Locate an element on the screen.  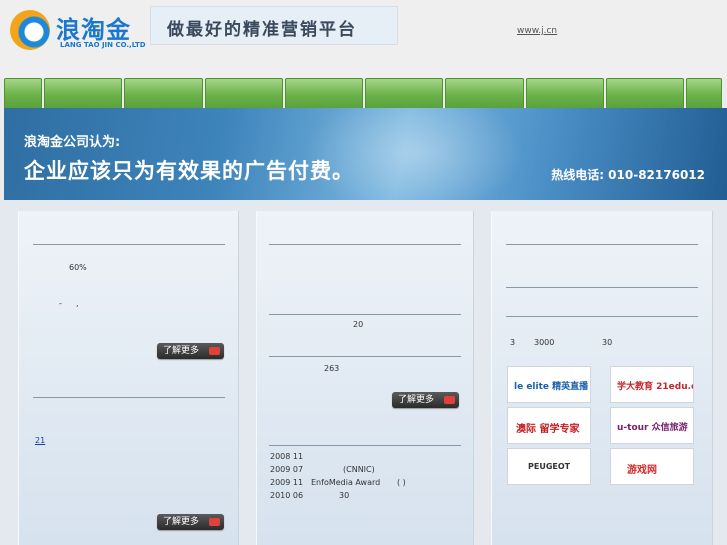
client-logo-peugeot: PEUGEOT is located at coordinates (549, 466).